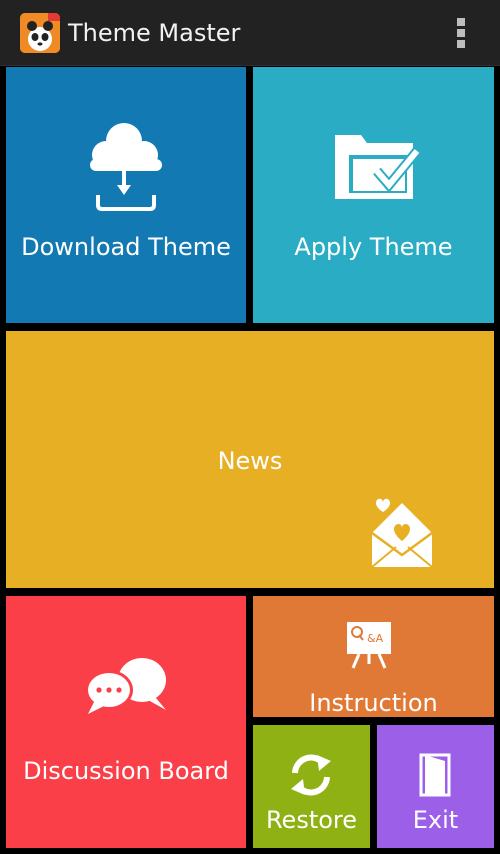 The width and height of the screenshot is (500, 854). What do you see at coordinates (435, 775) in the screenshot?
I see `door-exit-icon` at bounding box center [435, 775].